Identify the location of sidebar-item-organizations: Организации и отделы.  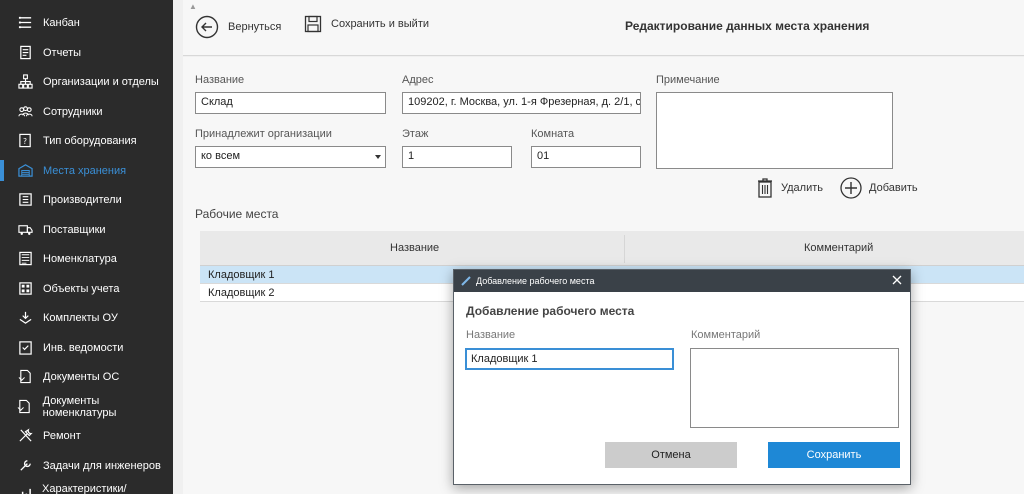
(86, 81).